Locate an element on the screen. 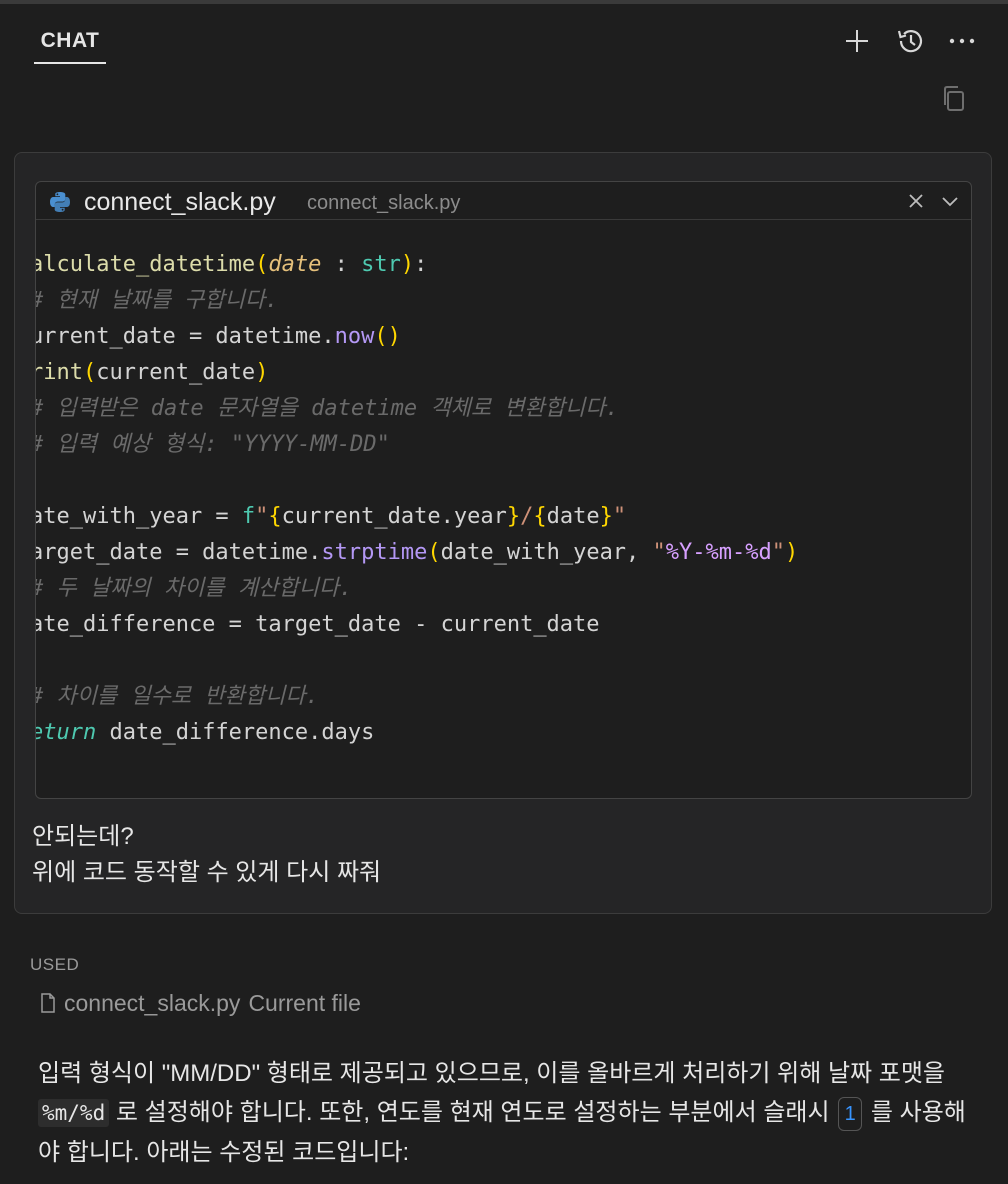 The image size is (1008, 1184). history-button is located at coordinates (910, 41).